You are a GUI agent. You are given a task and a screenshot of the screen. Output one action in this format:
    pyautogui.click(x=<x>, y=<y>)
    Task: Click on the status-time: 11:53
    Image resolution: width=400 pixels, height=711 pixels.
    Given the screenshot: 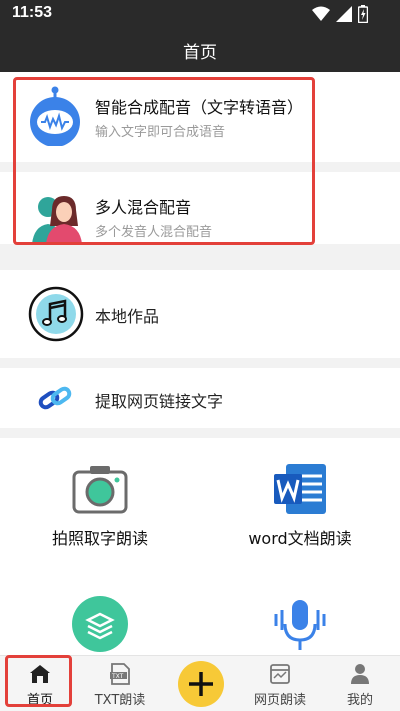 What is the action you would take?
    pyautogui.click(x=32, y=12)
    